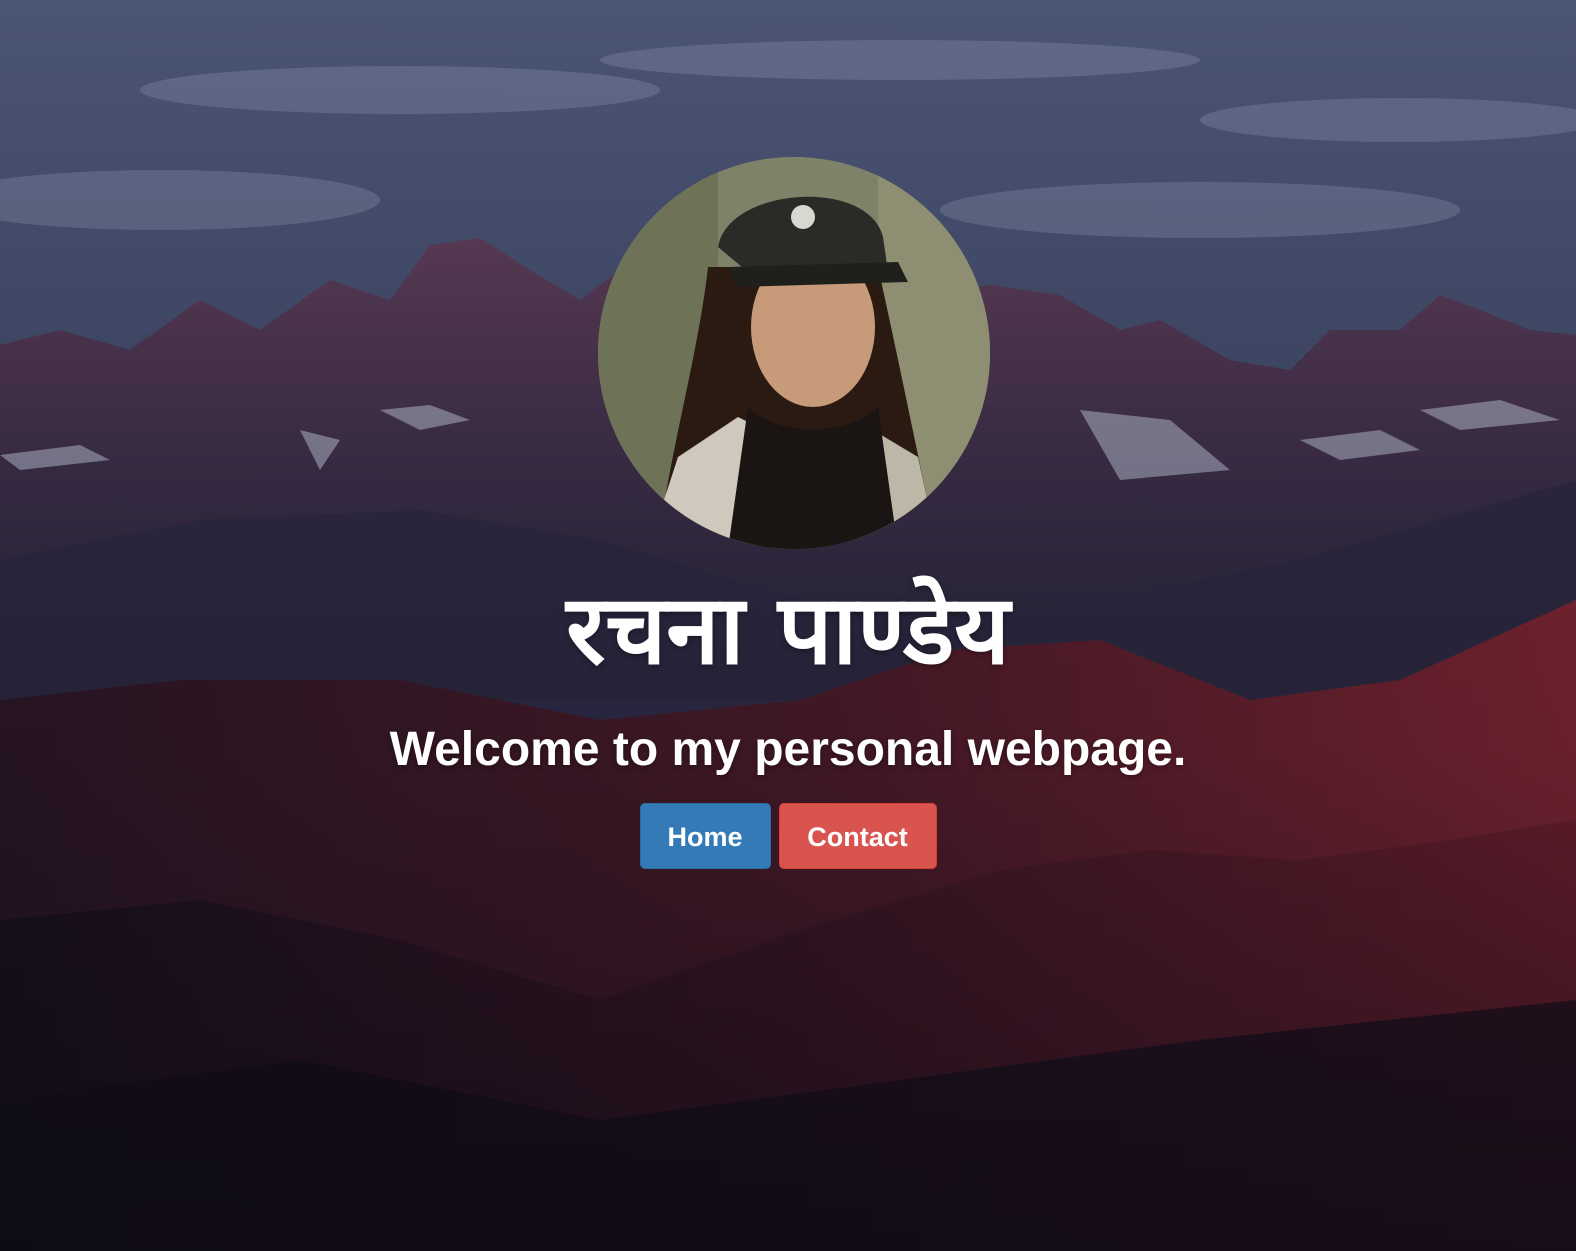  Describe the element at coordinates (788, 749) in the screenshot. I see `welcome-subtitle: Welcome to my personal webpage.` at that location.